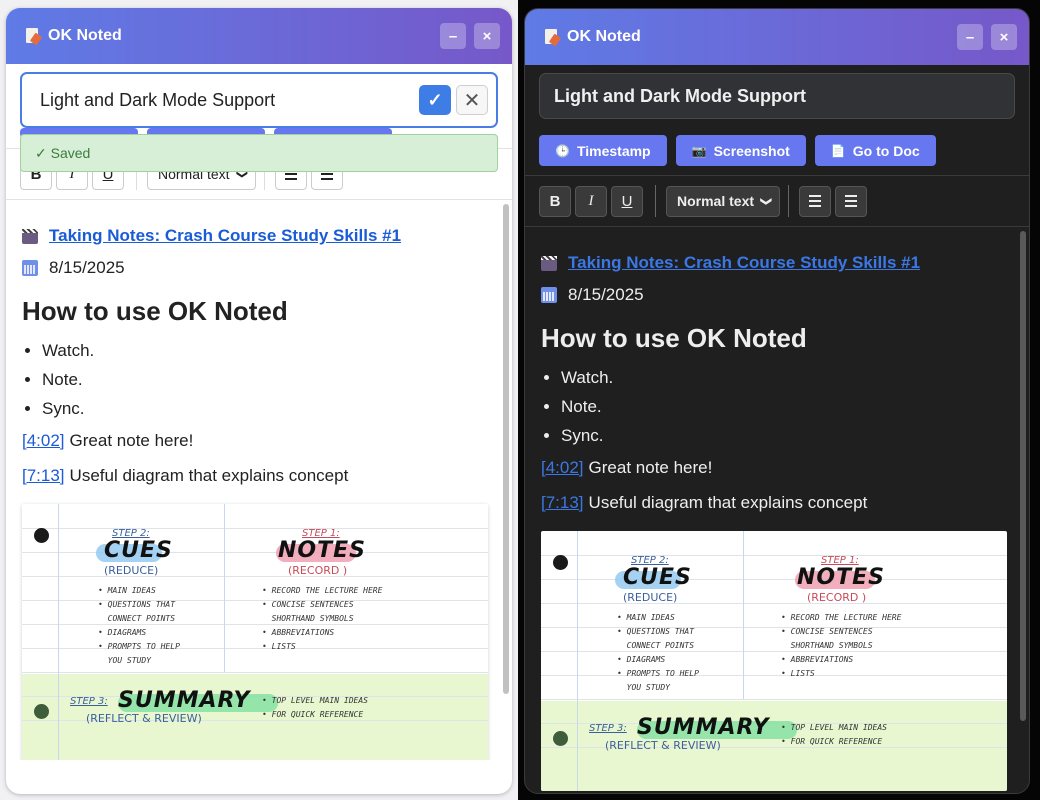  Describe the element at coordinates (472, 100) in the screenshot. I see `cancel-title-button: ✕` at that location.